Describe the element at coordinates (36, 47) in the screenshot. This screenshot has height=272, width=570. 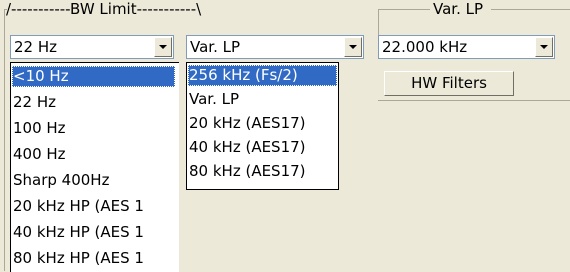
I see `bw-limit-combo-value: 22 Hz` at that location.